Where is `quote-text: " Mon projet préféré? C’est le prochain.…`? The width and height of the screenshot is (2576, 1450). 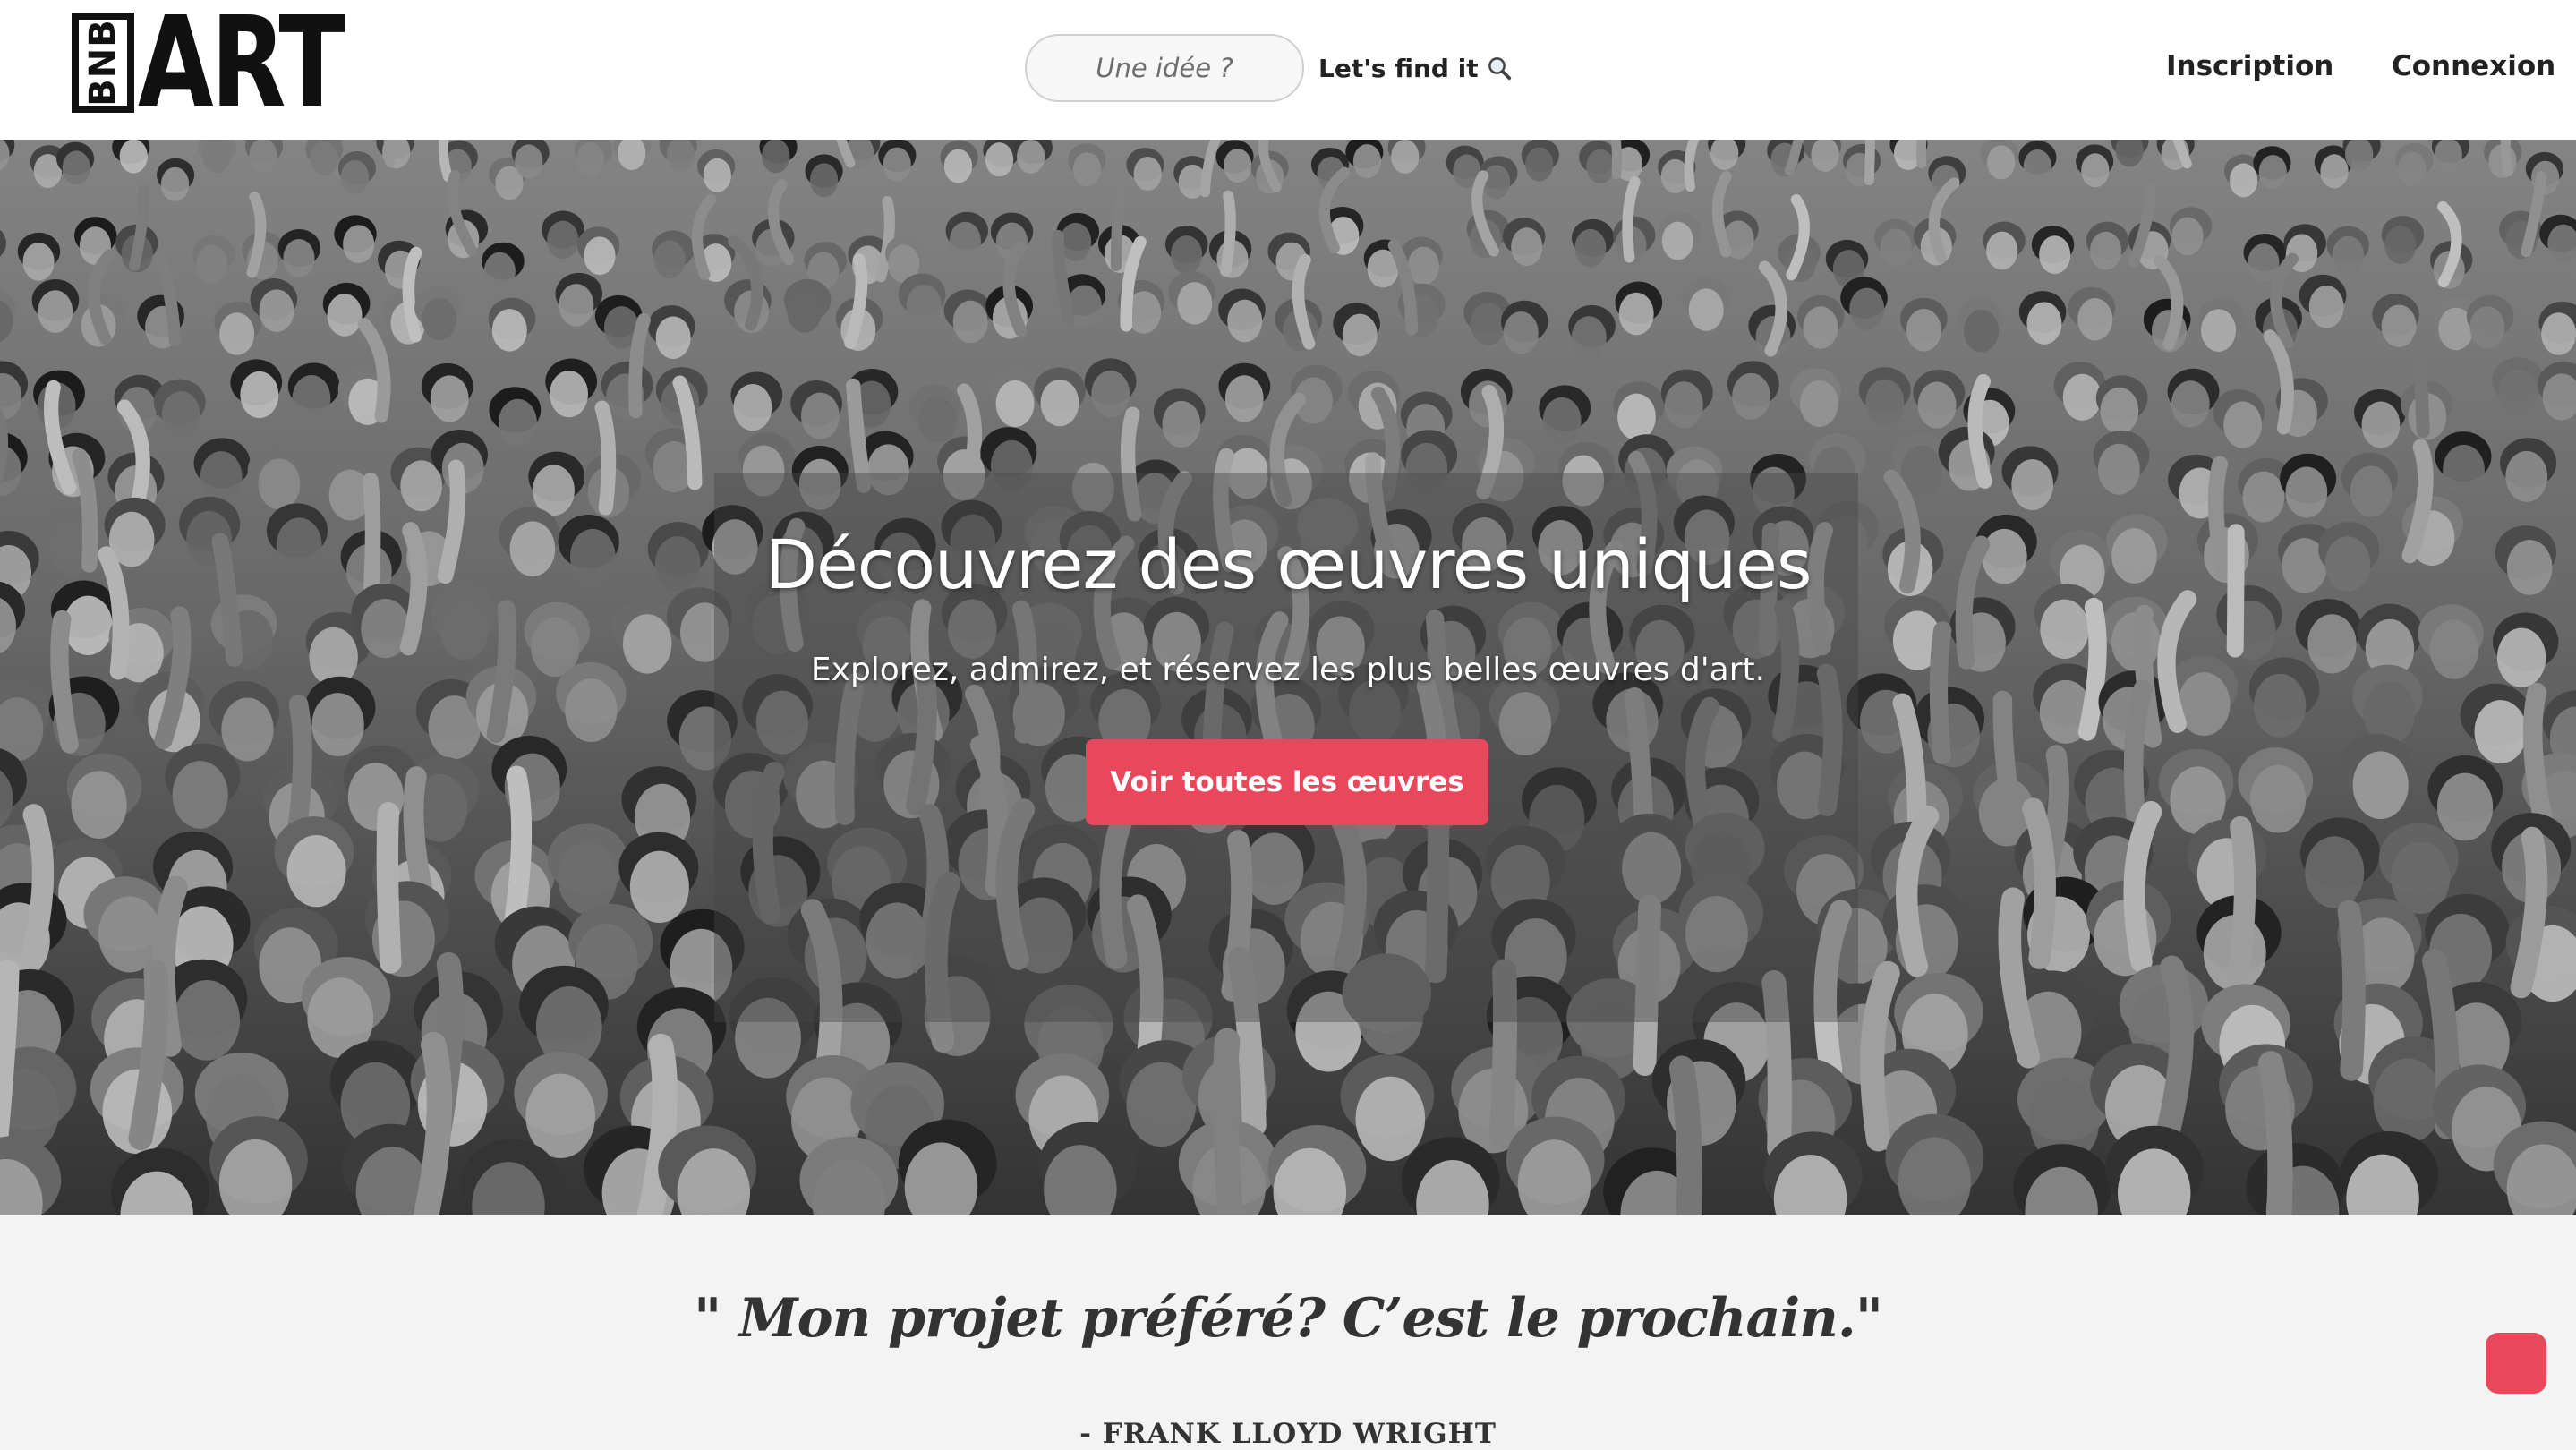 quote-text: " Mon projet préféré? C’est le prochain.… is located at coordinates (1288, 1318).